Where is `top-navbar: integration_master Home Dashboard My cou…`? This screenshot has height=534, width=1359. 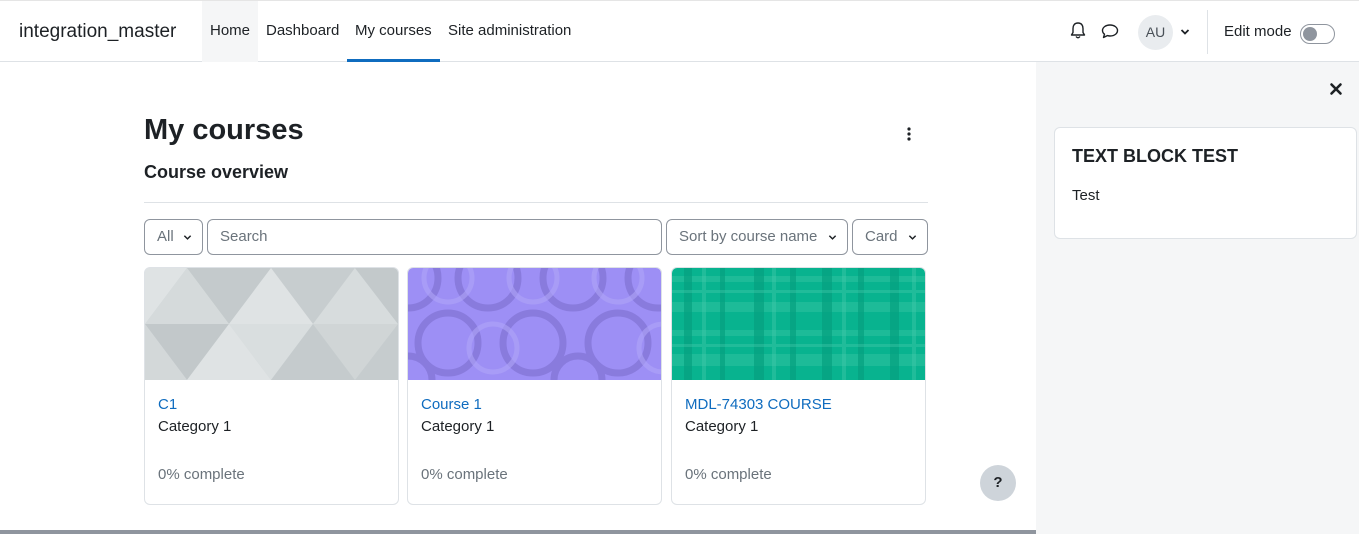
top-navbar: integration_master Home Dashboard My cou… is located at coordinates (679, 31).